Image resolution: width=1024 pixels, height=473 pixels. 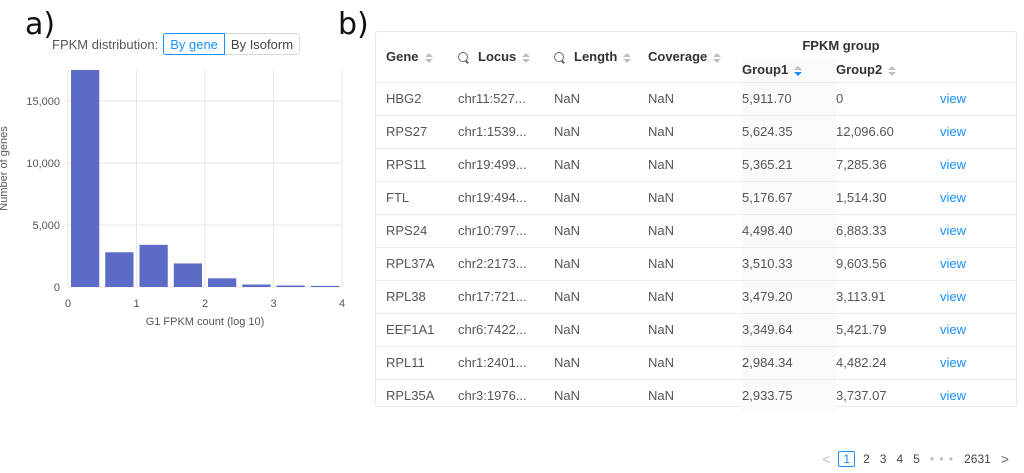 What do you see at coordinates (883, 459) in the screenshot?
I see `page-3-button: 3` at bounding box center [883, 459].